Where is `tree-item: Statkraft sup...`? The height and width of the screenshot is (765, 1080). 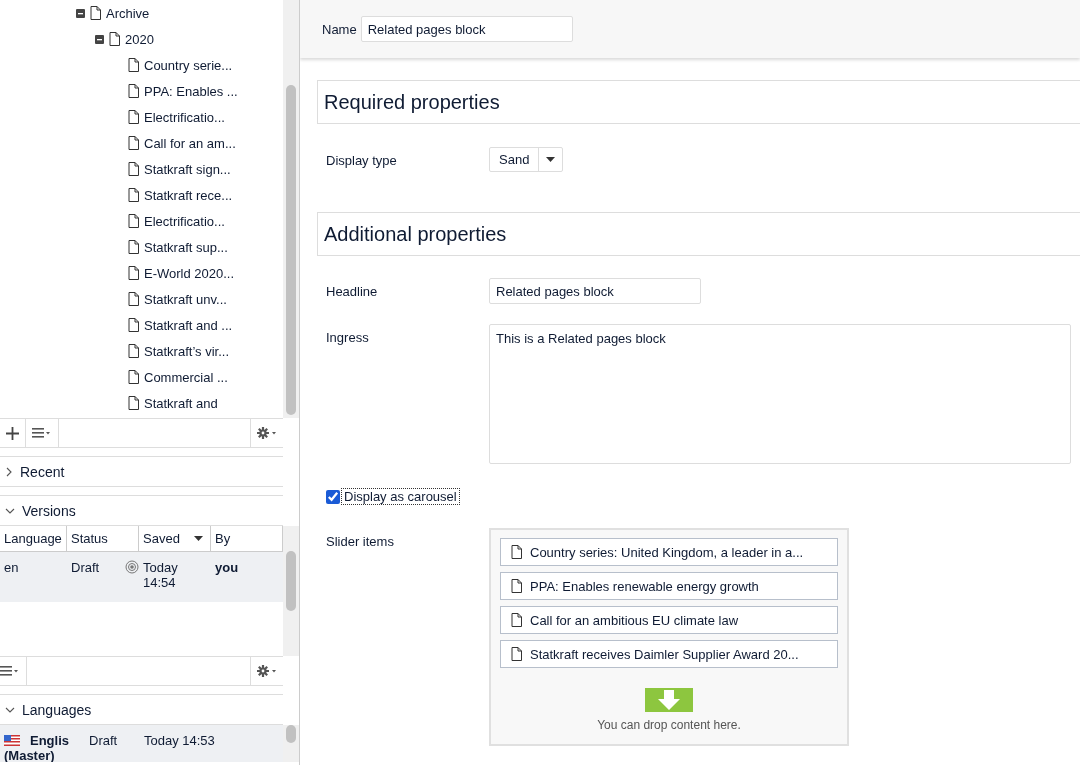
tree-item: Statkraft sup... is located at coordinates (186, 247).